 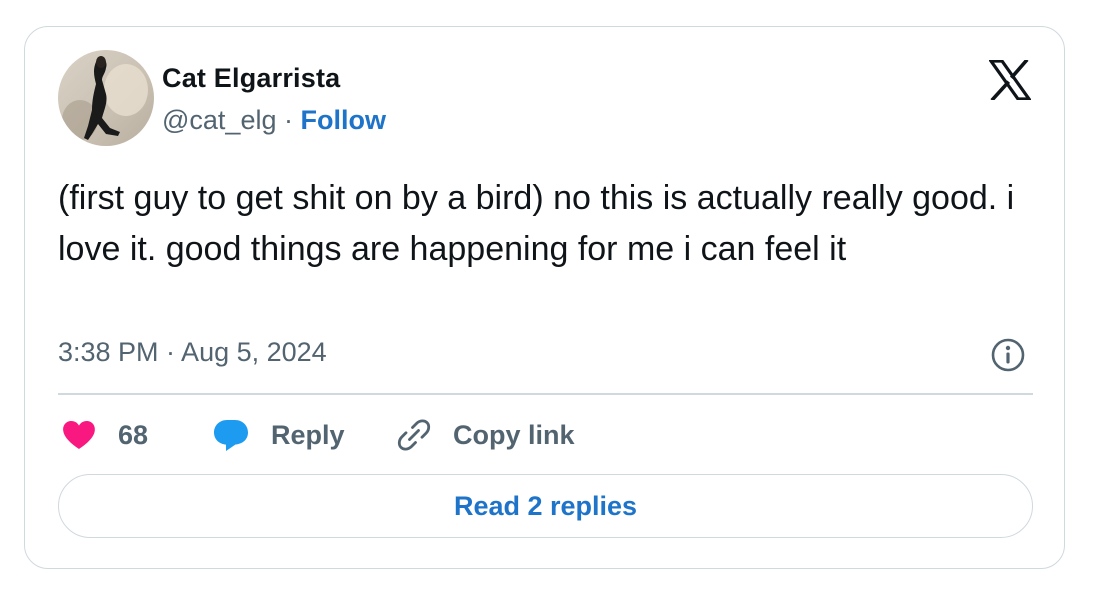 I want to click on x-logo-icon, so click(x=1010, y=80).